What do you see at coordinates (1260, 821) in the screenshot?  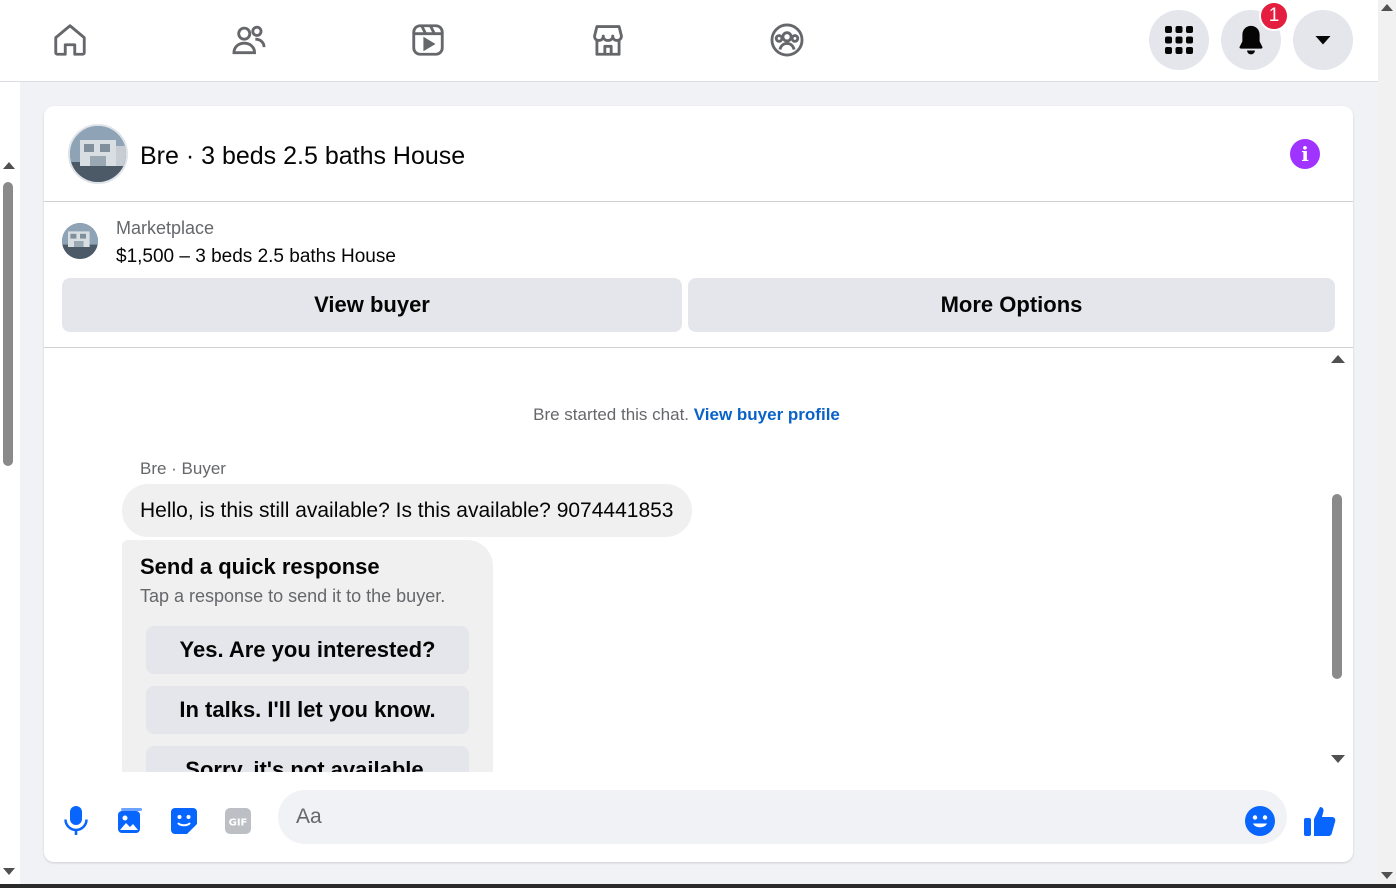 I see `emoji-icon` at bounding box center [1260, 821].